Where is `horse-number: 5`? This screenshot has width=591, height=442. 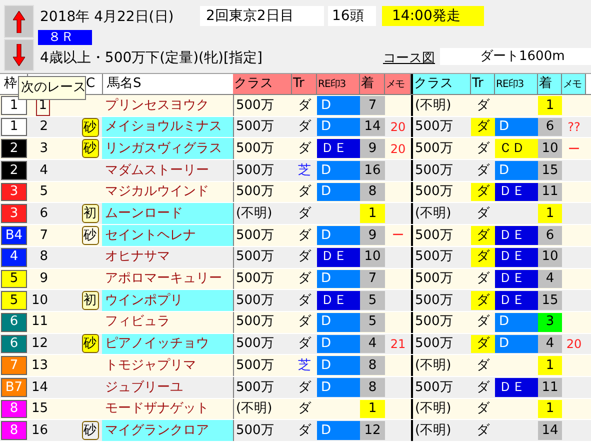
horse-number: 5 is located at coordinates (44, 192).